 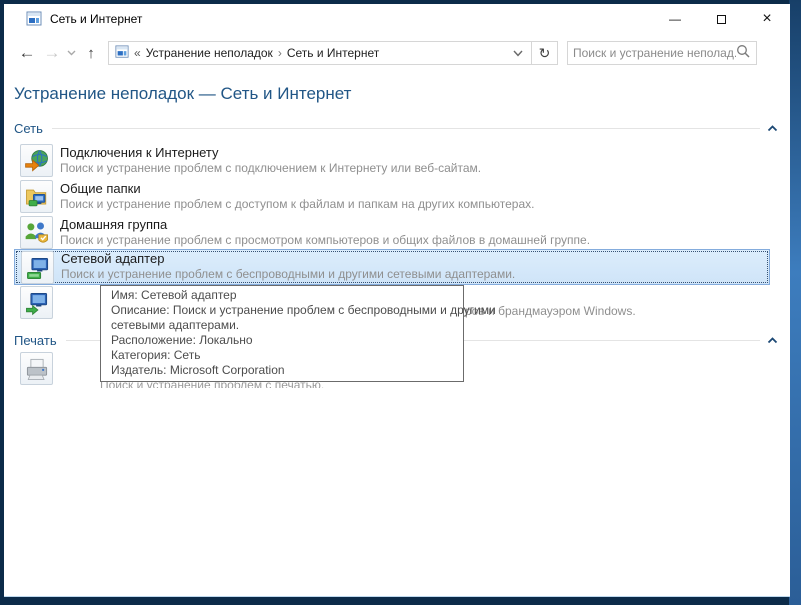 What do you see at coordinates (767, 19) in the screenshot?
I see `close-button: ×` at bounding box center [767, 19].